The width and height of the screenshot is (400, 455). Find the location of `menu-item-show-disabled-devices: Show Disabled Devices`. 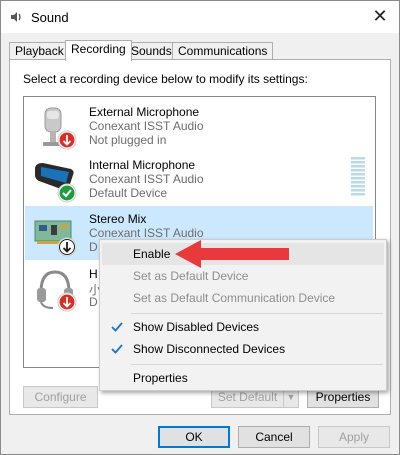

menu-item-show-disabled-devices: Show Disabled Devices is located at coordinates (243, 327).